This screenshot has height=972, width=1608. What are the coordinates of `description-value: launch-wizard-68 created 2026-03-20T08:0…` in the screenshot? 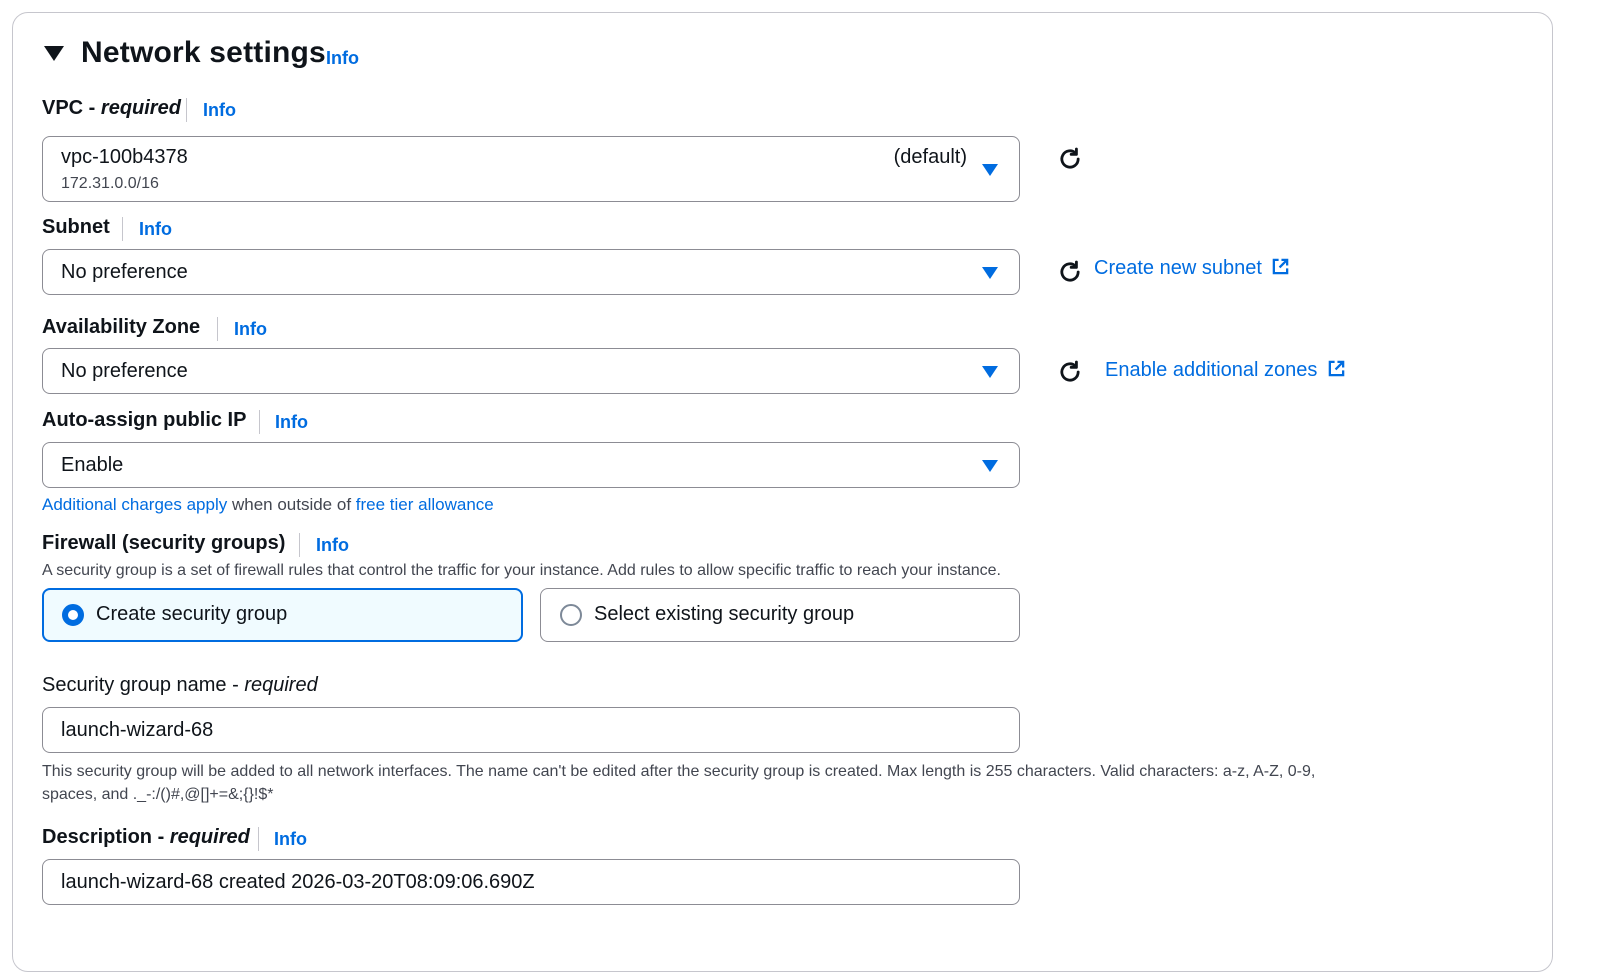 It's located at (298, 882).